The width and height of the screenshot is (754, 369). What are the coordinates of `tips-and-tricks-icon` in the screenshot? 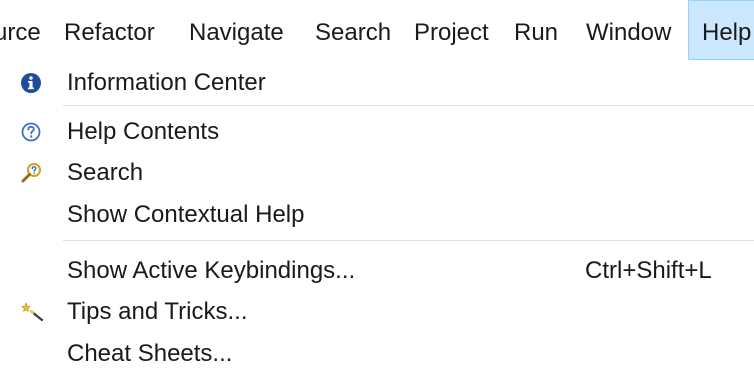 It's located at (32, 312).